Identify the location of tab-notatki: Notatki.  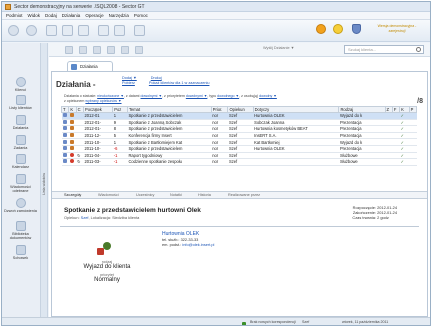
(176, 195).